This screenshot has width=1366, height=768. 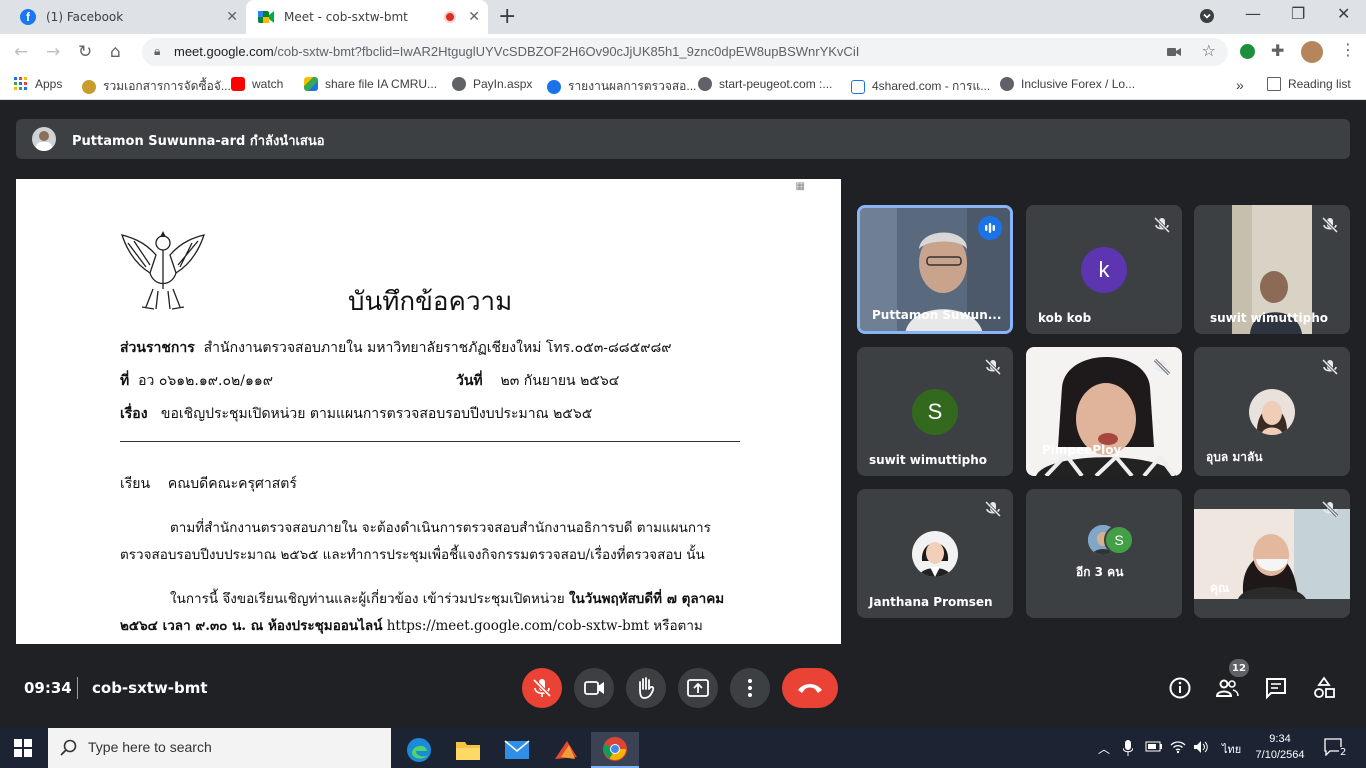 What do you see at coordinates (566, 750) in the screenshot?
I see `taskbar-app` at bounding box center [566, 750].